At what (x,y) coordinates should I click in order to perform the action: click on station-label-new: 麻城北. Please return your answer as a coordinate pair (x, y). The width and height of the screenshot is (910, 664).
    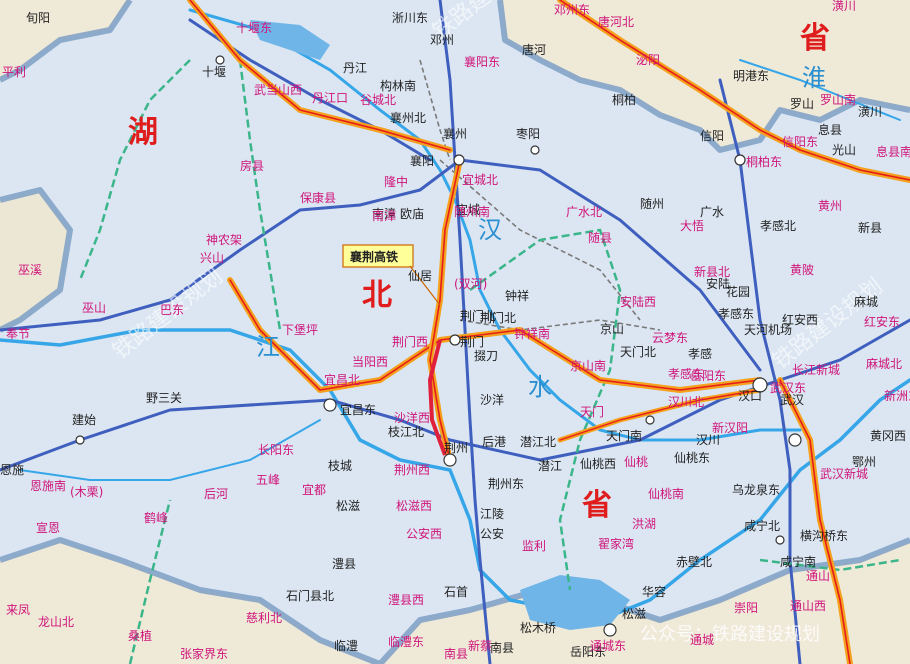
    Looking at the image, I should click on (884, 363).